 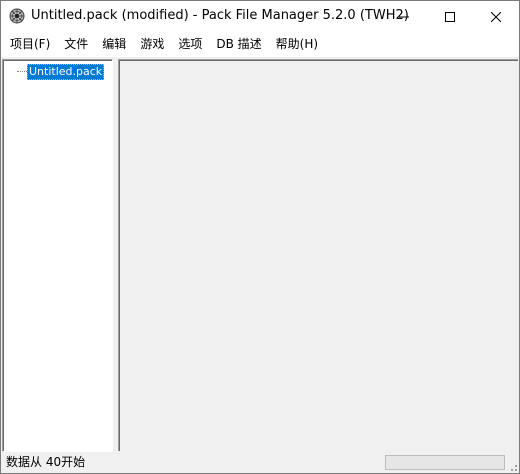 What do you see at coordinates (152, 44) in the screenshot?
I see `menu-item-game: 游戏` at bounding box center [152, 44].